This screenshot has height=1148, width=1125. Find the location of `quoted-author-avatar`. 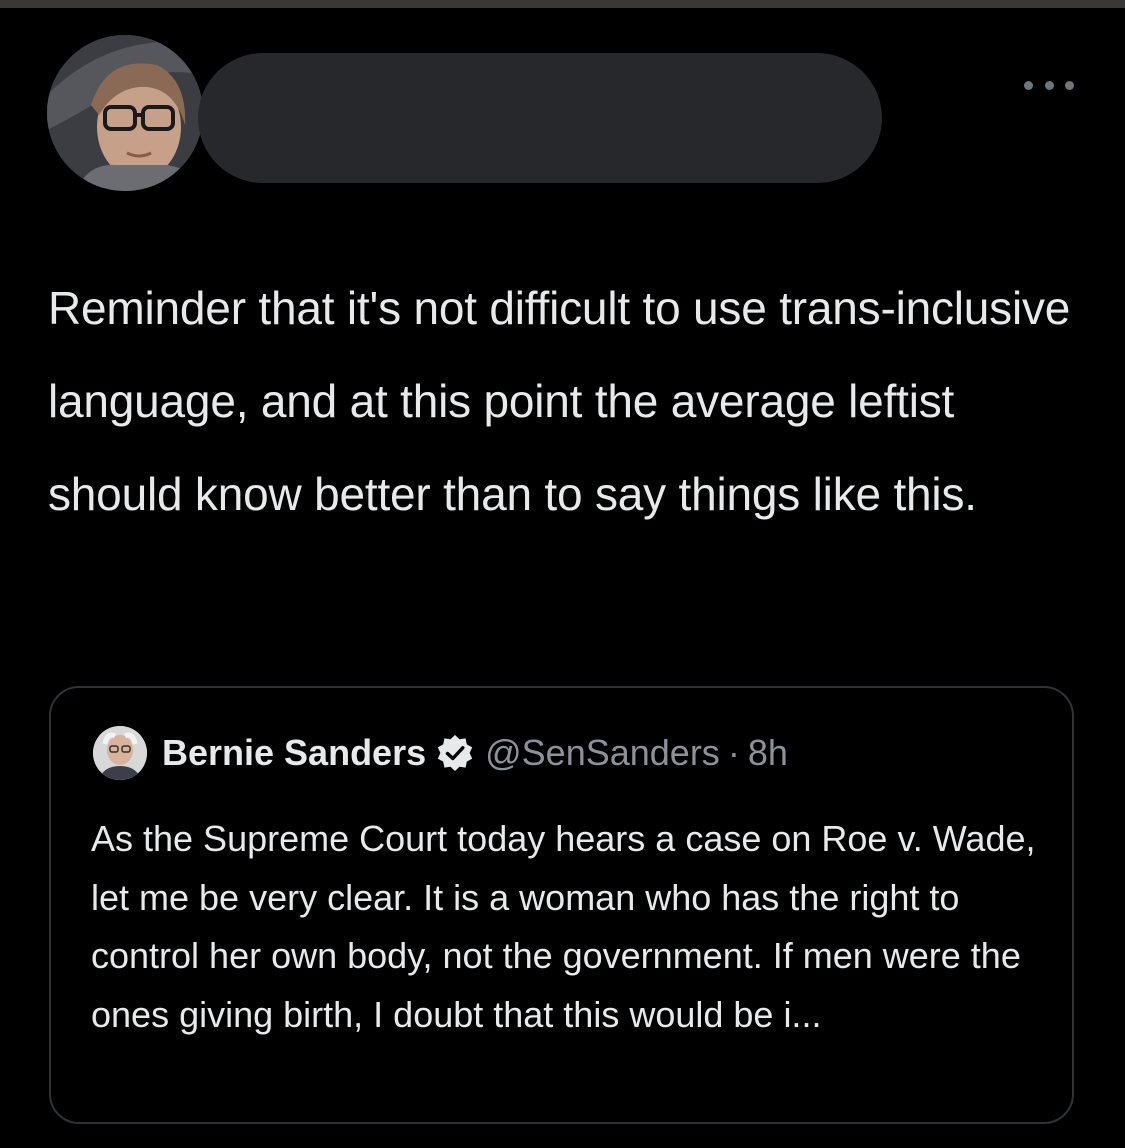

quoted-author-avatar is located at coordinates (120, 753).